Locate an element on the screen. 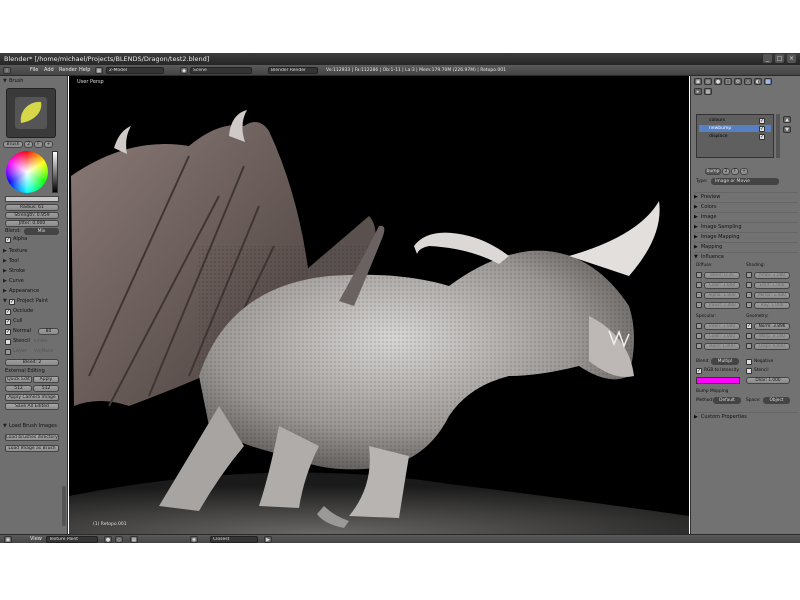 The width and height of the screenshot is (800, 600). geometry-normal-checkbox: ✓ is located at coordinates (749, 326).